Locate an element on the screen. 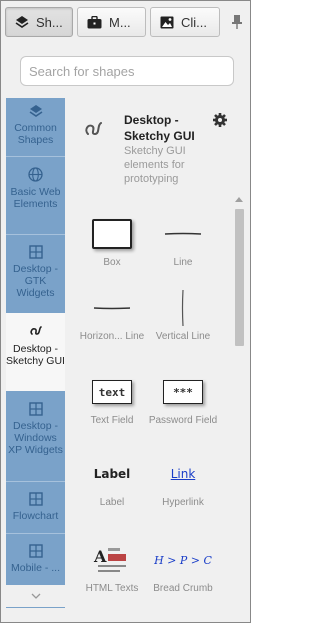 The image size is (320, 623). globe-icon is located at coordinates (35, 174).